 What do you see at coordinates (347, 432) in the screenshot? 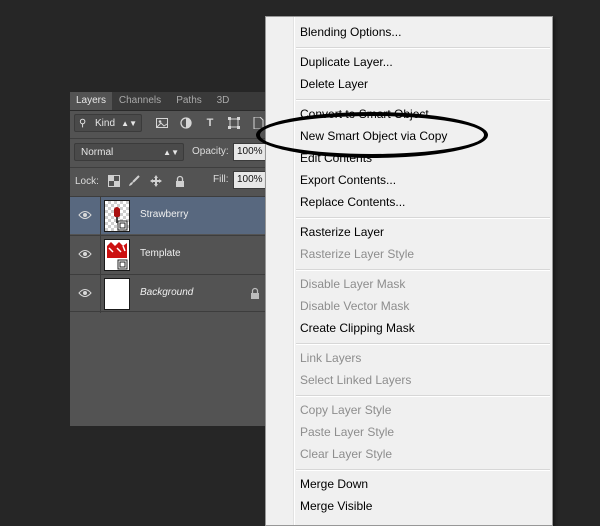
I see `menu-item-paste-layer-style: Paste Layer Style` at bounding box center [347, 432].